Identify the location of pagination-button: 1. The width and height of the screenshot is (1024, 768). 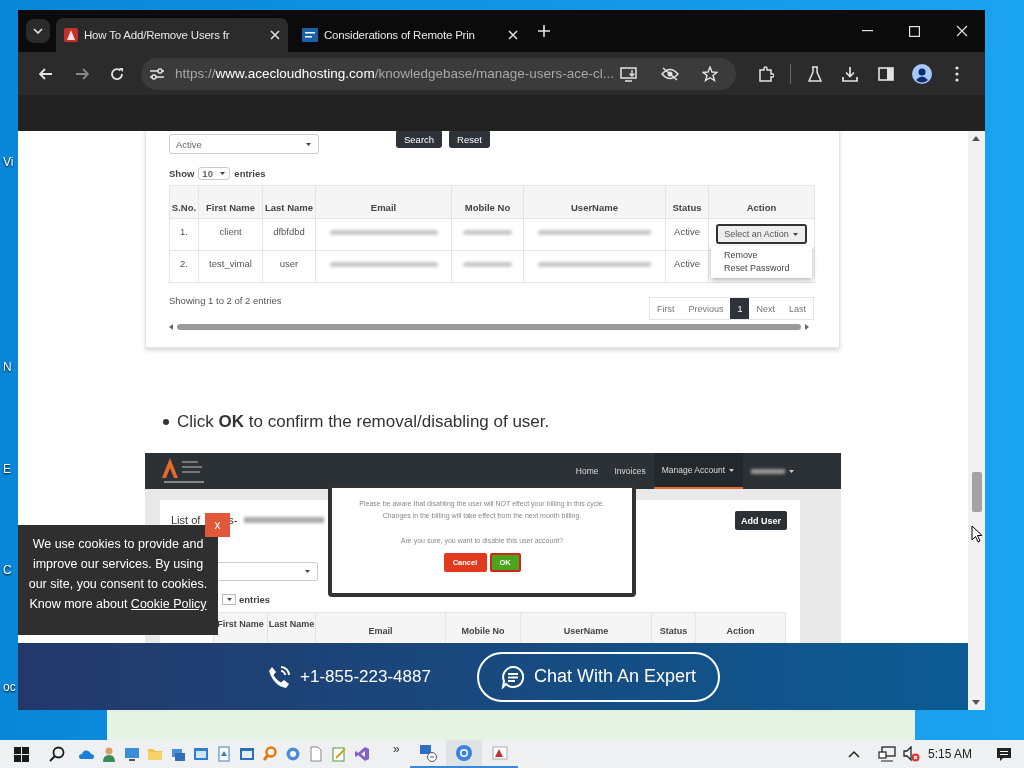
(740, 308).